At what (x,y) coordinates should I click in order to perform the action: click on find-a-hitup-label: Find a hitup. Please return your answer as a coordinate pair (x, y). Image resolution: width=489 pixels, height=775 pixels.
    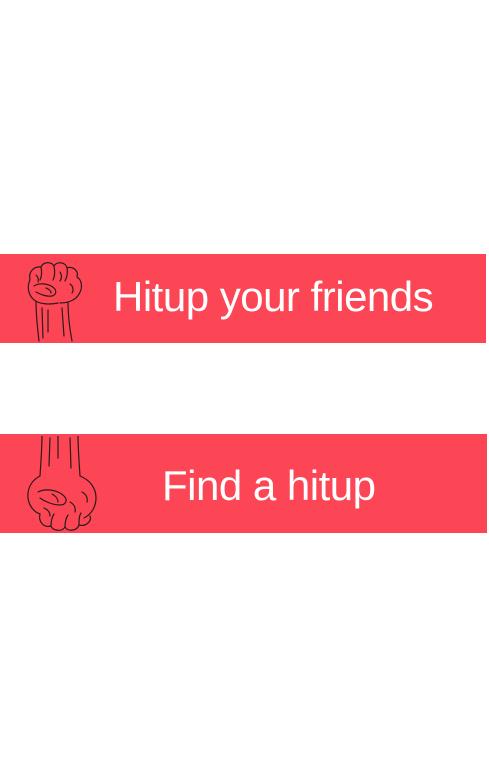
    Looking at the image, I should click on (269, 485).